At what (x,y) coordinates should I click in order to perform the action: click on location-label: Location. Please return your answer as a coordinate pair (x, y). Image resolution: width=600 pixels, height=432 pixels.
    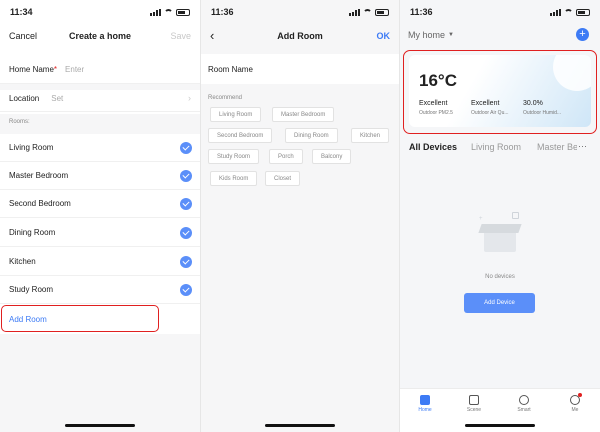
    Looking at the image, I should click on (24, 98).